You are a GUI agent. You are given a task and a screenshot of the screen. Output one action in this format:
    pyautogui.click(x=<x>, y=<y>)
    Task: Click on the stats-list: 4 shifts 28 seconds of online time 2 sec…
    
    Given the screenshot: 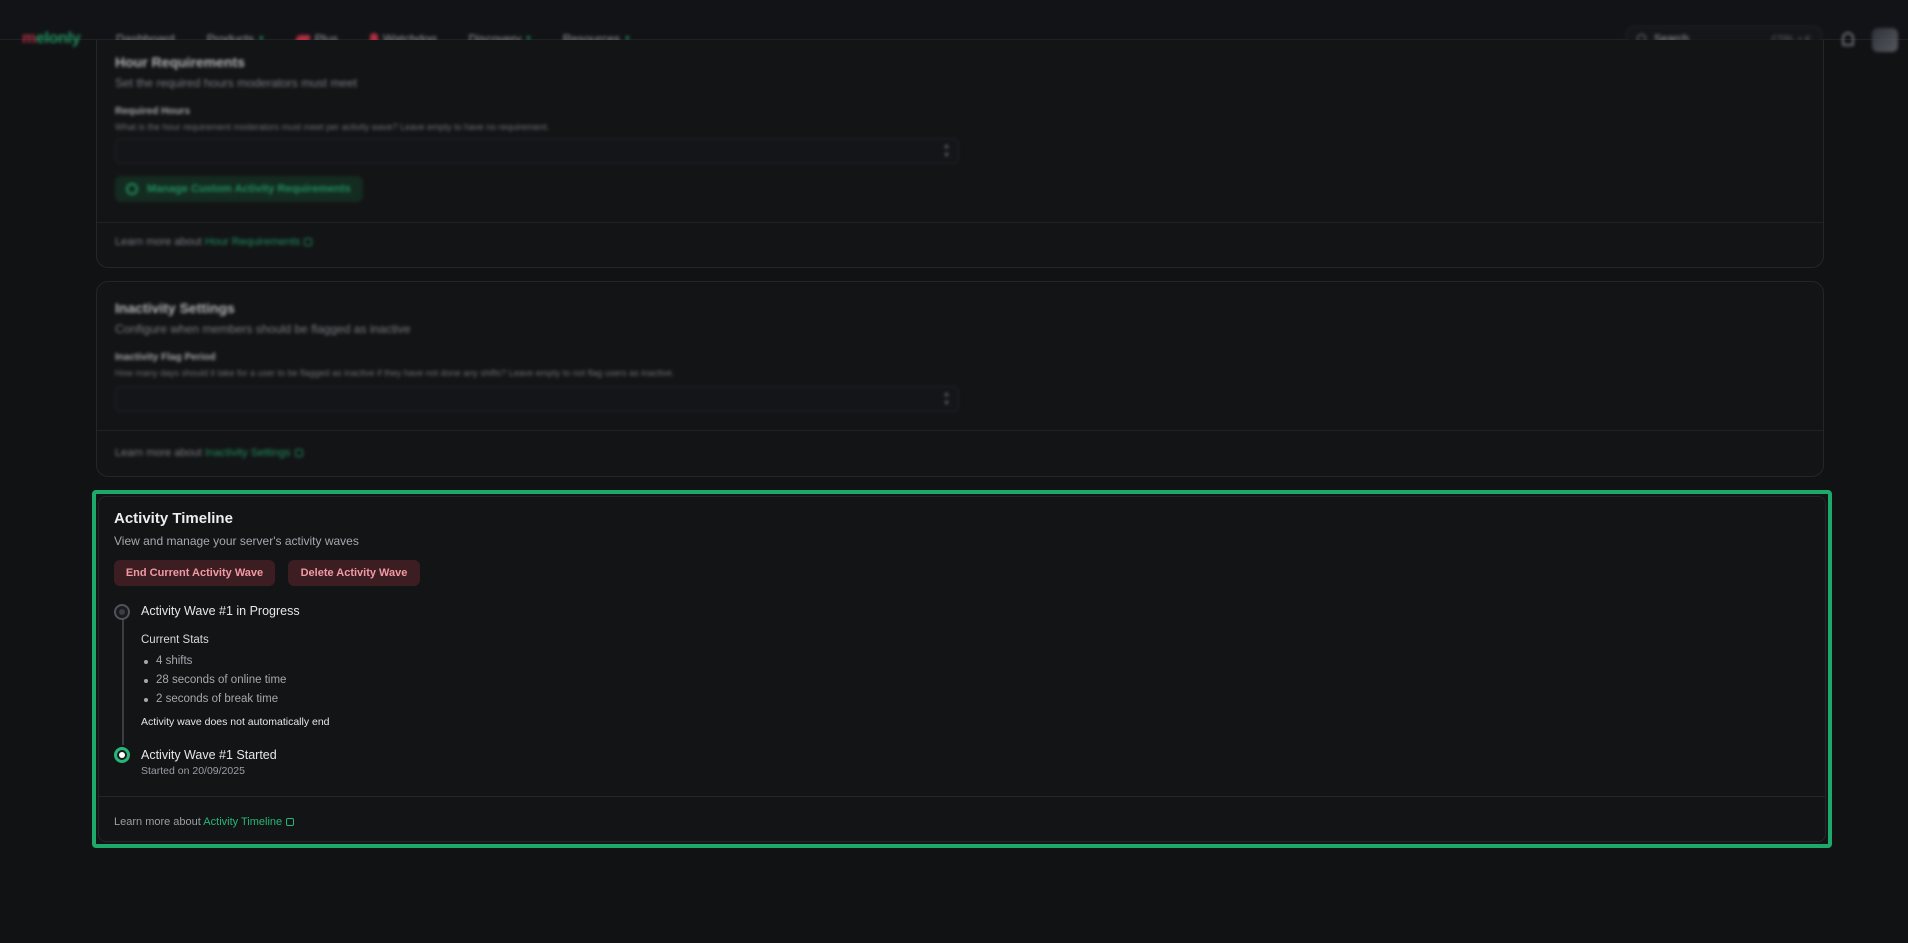 What is the action you would take?
    pyautogui.click(x=213, y=680)
    